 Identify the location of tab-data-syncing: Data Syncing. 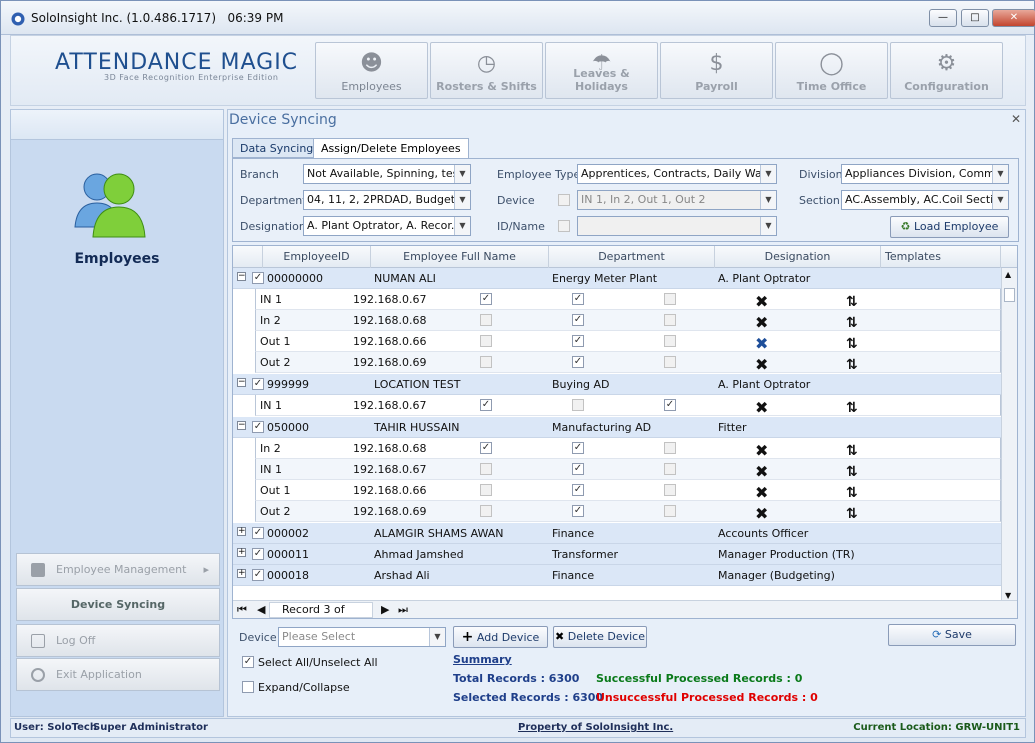
(277, 148).